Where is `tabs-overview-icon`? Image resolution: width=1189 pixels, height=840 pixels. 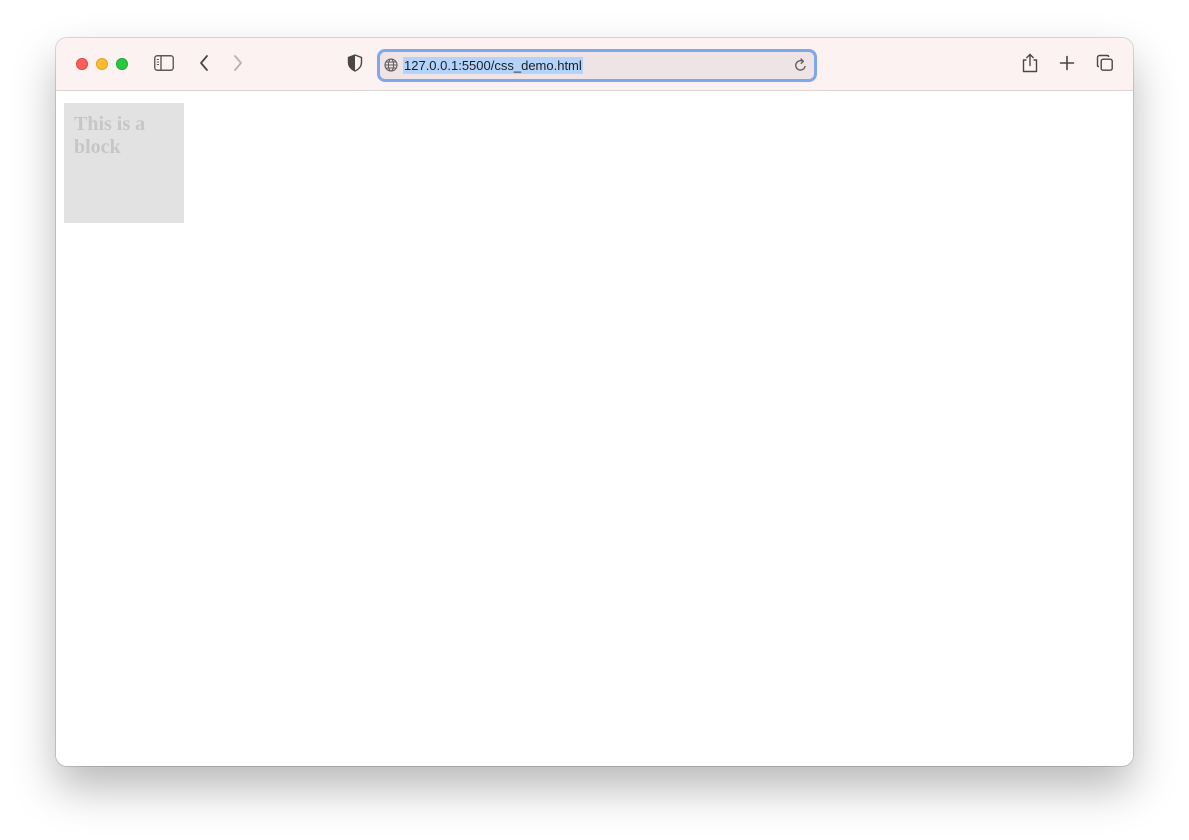
tabs-overview-icon is located at coordinates (1104, 62).